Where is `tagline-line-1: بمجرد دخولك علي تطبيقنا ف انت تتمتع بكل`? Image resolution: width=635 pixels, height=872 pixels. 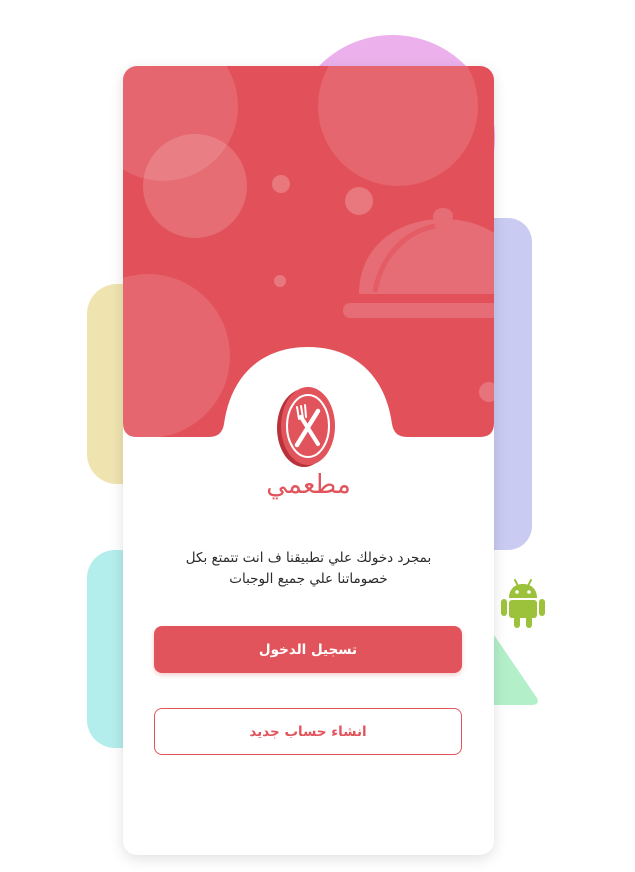
tagline-line-1: بمجرد دخولك علي تطبيقنا ف انت تتمتع بكل is located at coordinates (308, 558).